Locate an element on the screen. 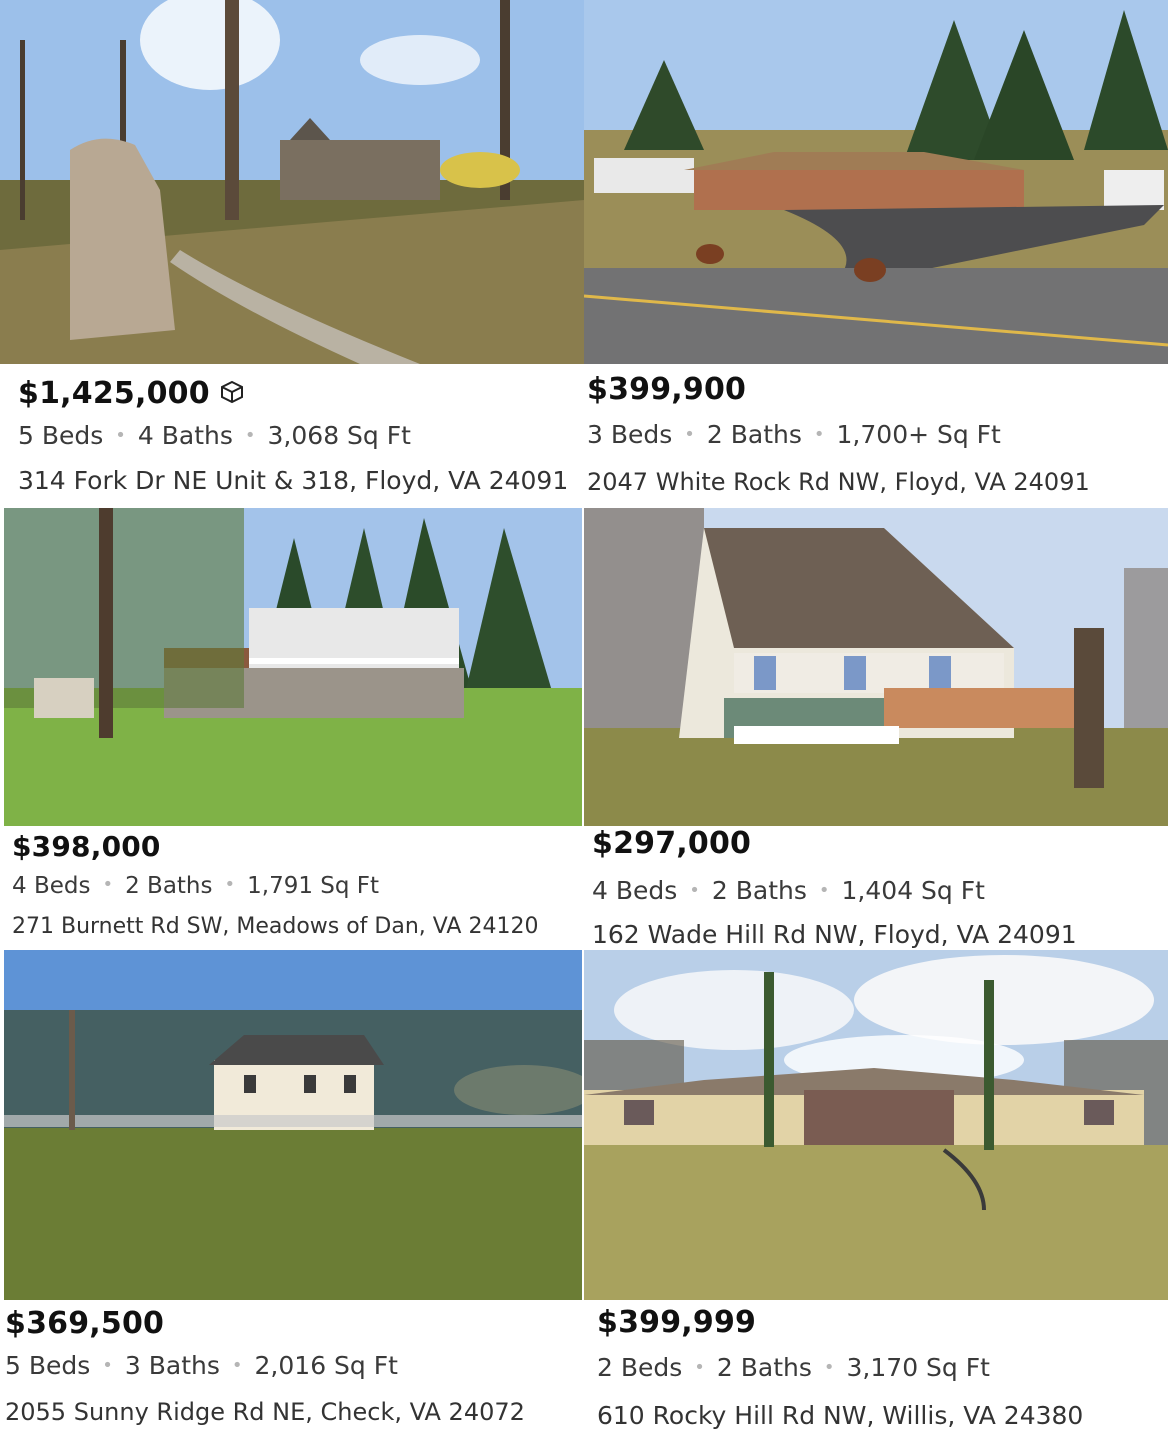 This screenshot has width=1168, height=1440. square-footage: 1,404 Sq Ft is located at coordinates (913, 890).